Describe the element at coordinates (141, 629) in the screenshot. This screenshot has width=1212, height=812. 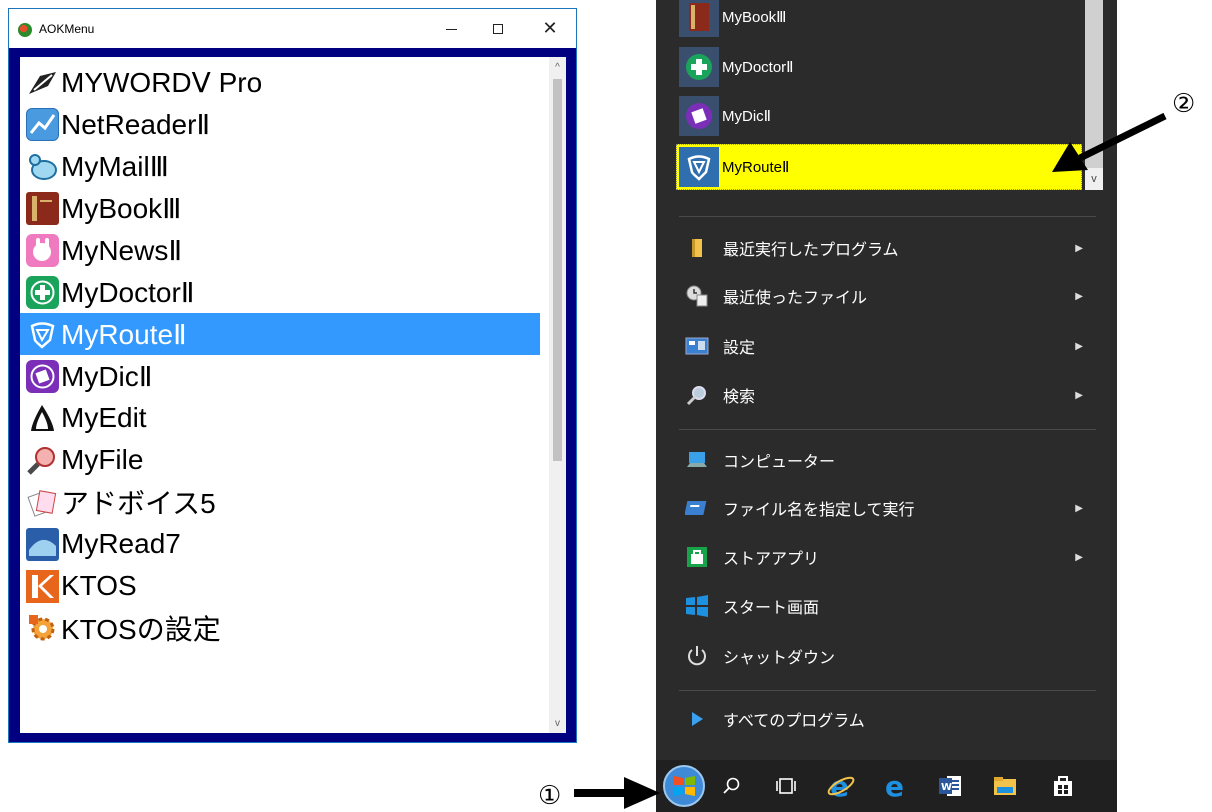
I see `list-item-label: KTOSの設定` at that location.